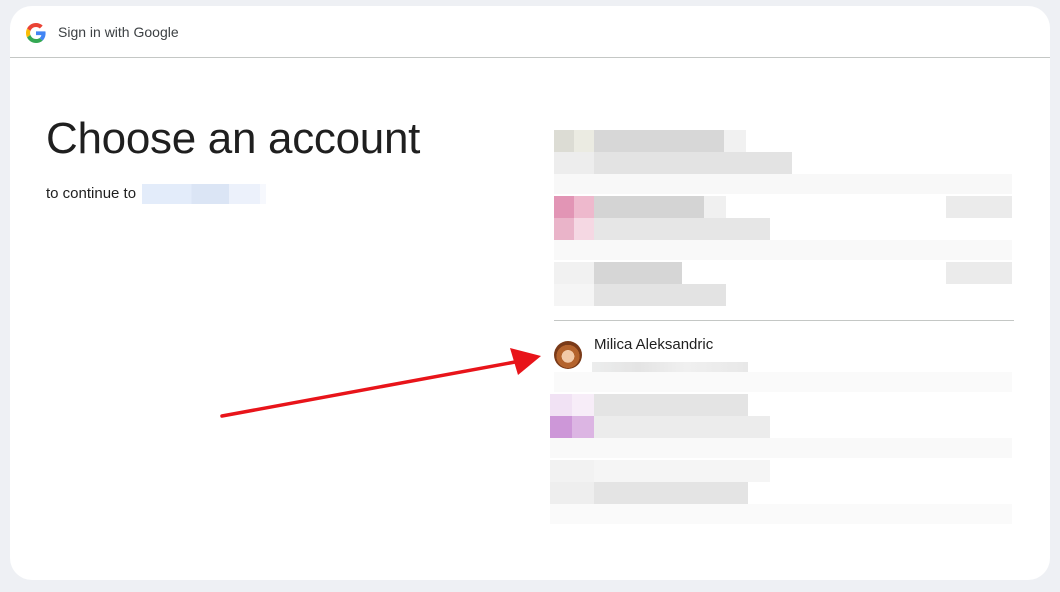 Image resolution: width=1060 pixels, height=592 pixels. I want to click on red-arrow-annotation, so click(380, 383).